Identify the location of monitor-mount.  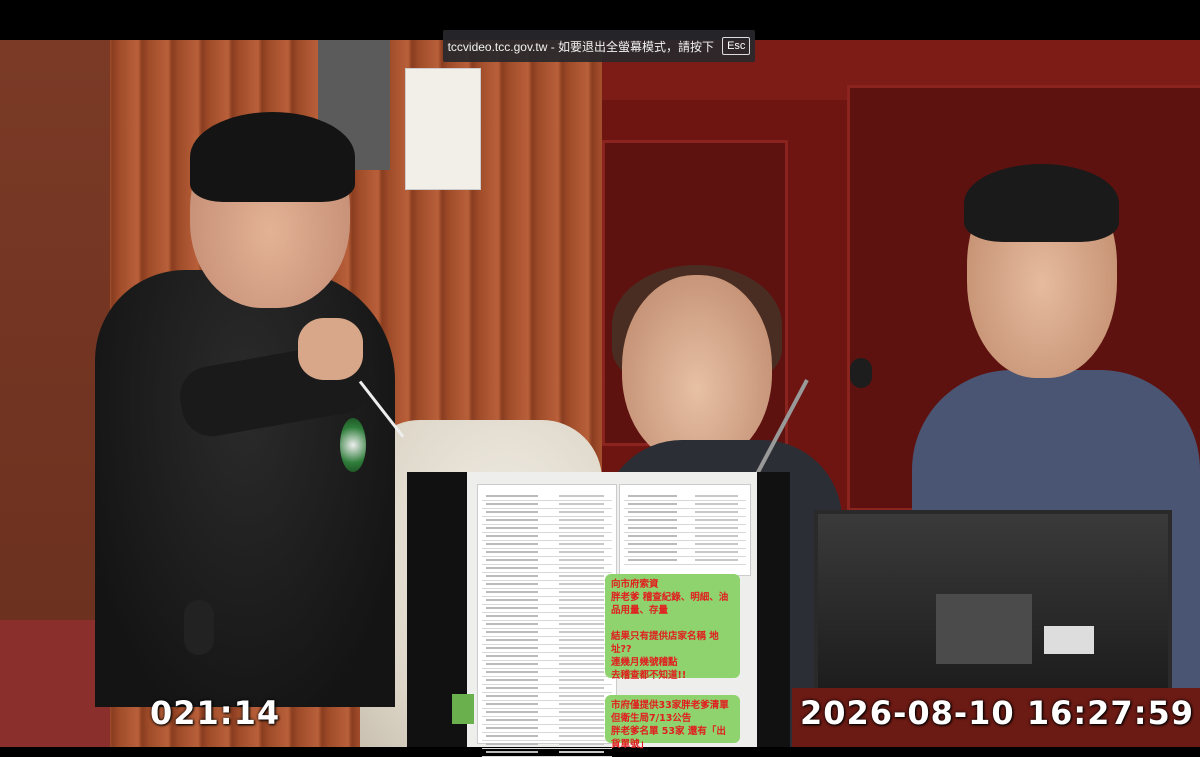
(984, 629).